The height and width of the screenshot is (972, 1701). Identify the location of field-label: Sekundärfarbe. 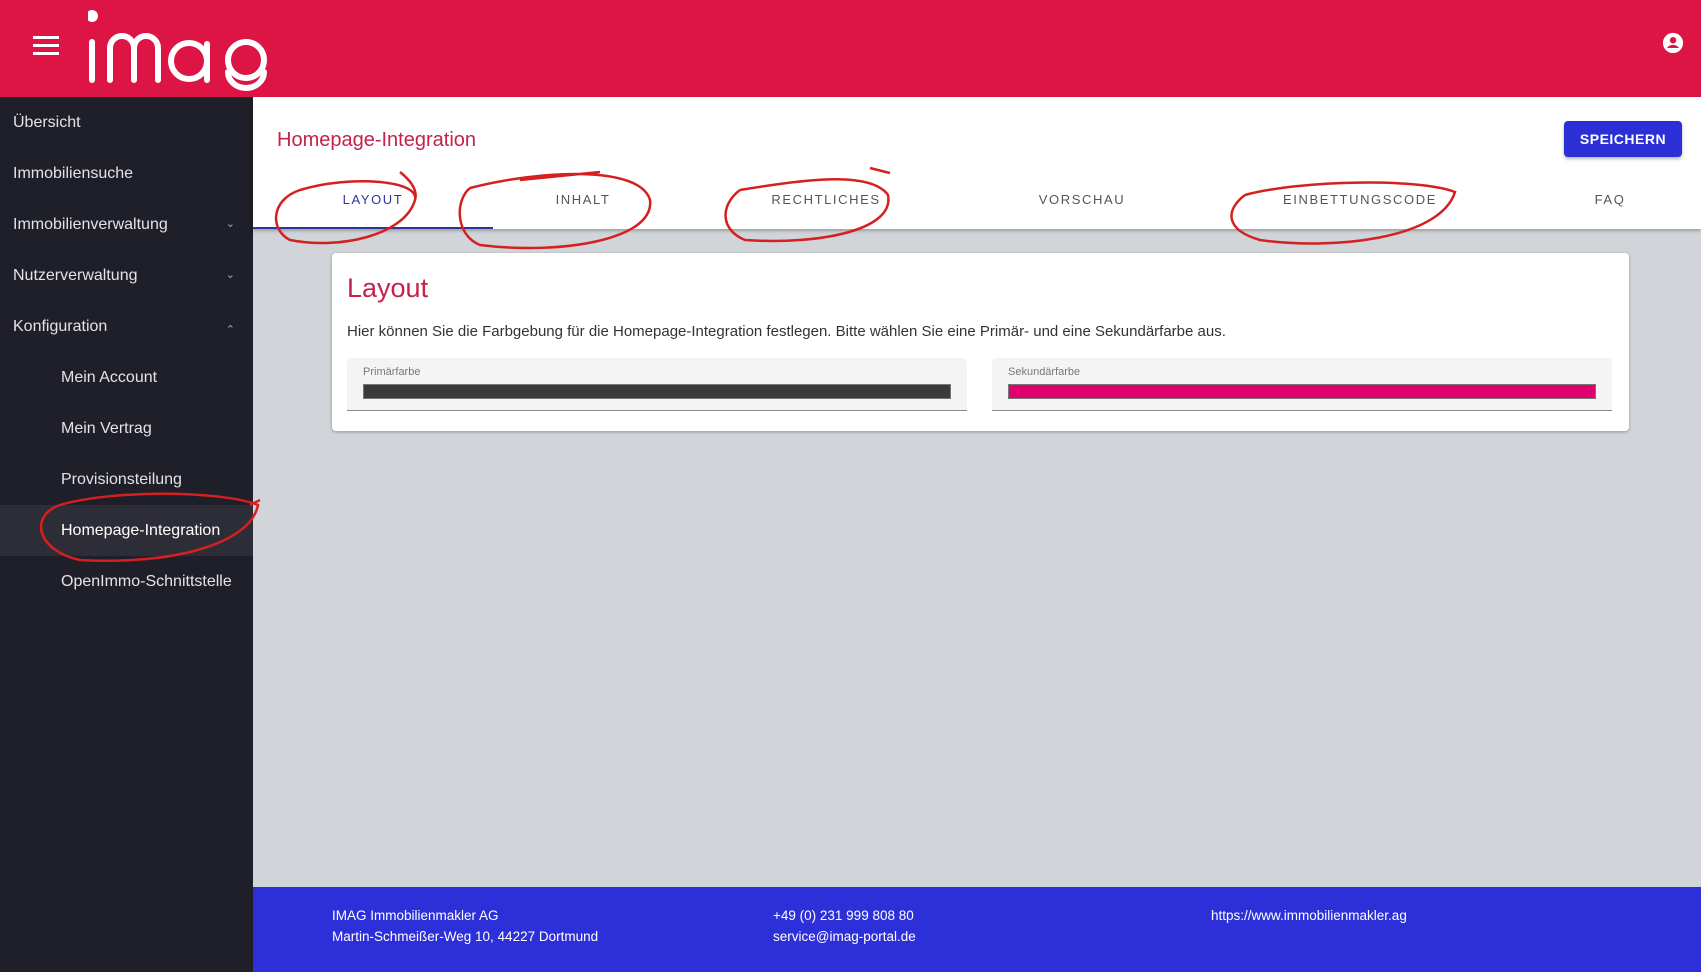
(1044, 372).